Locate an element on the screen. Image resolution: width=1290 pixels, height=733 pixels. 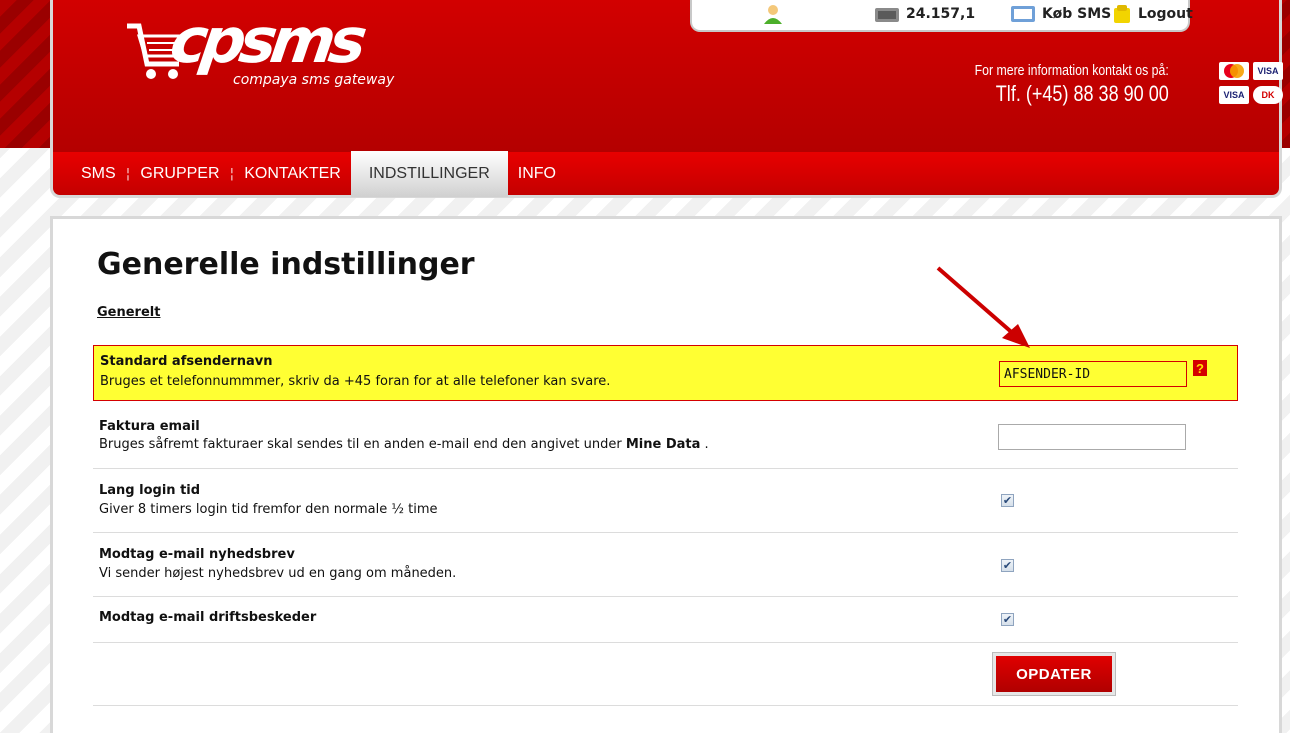
contact-phone: Tlf. (+45) 88 38 90 00 is located at coordinates (1082, 93).